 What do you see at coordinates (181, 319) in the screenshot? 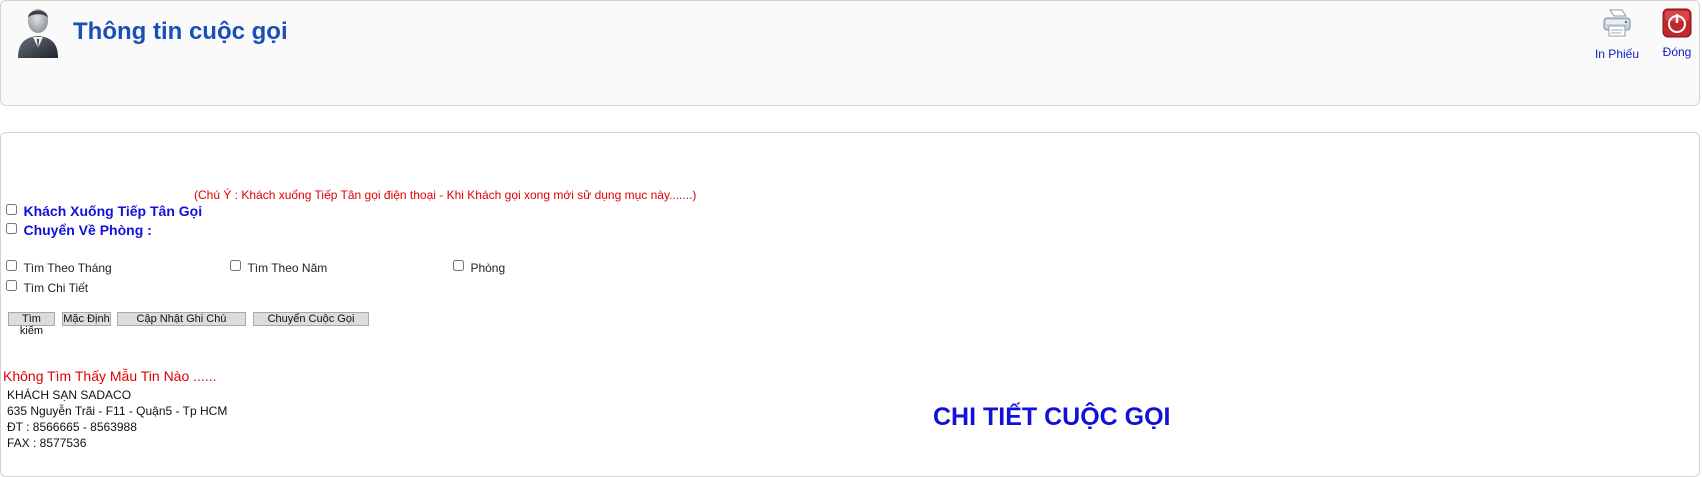
I see `update-note-button: Cập Nhật Ghi Chú` at bounding box center [181, 319].